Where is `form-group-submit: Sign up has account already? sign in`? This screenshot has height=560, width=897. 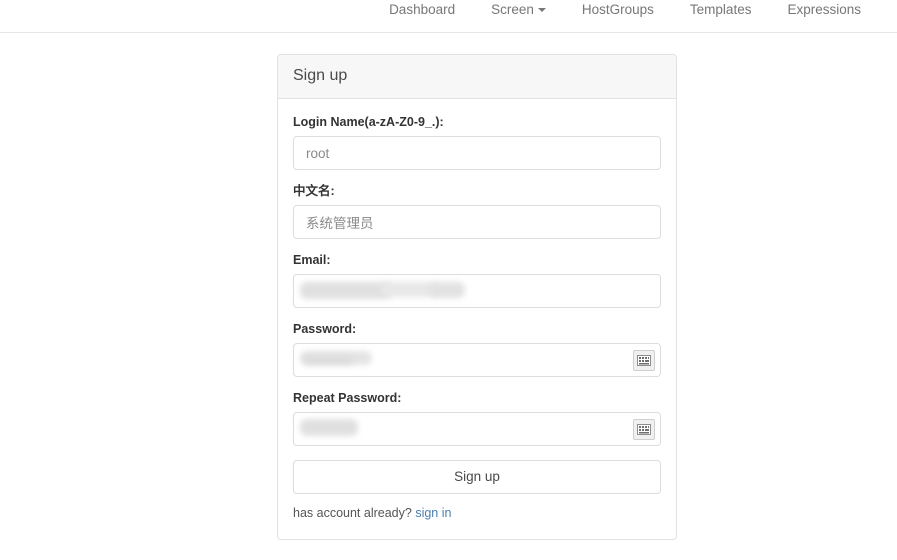 form-group-submit: Sign up has account already? sign in is located at coordinates (477, 490).